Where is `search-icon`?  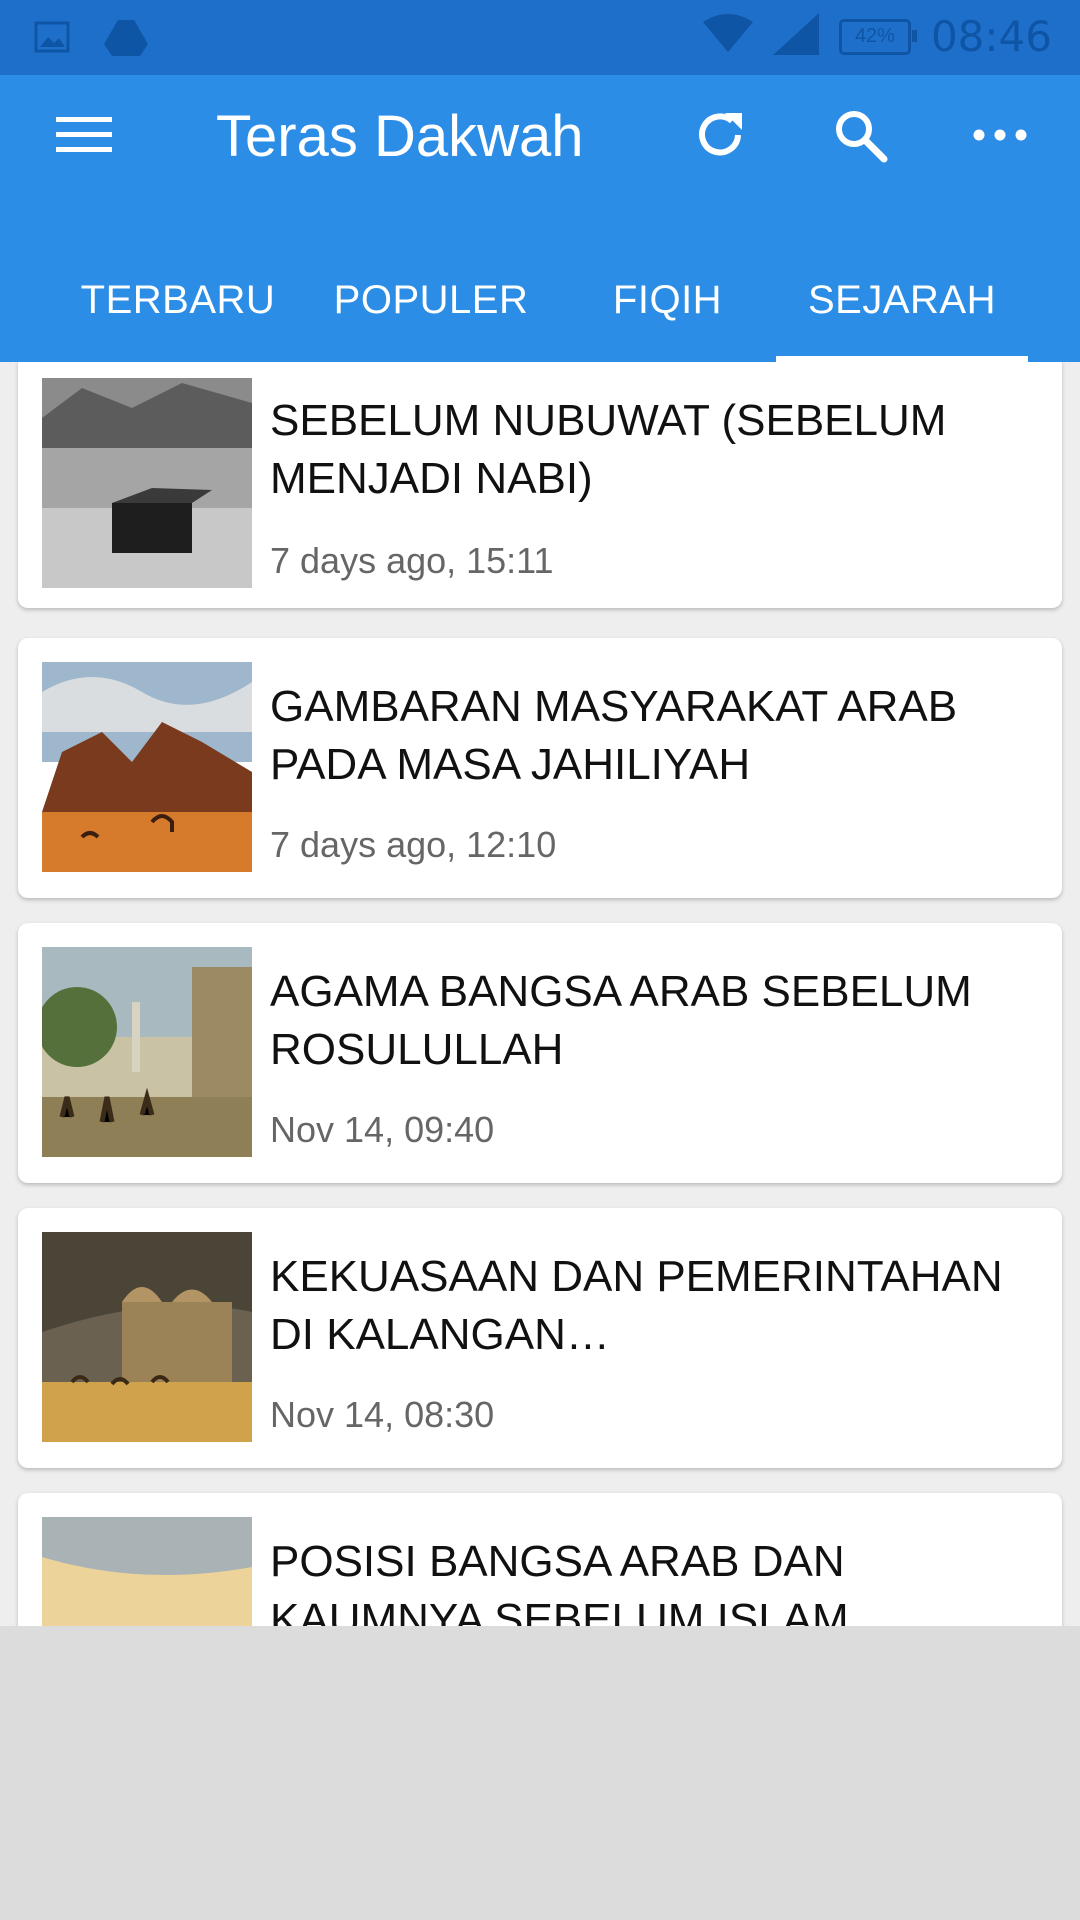
search-icon is located at coordinates (860, 135).